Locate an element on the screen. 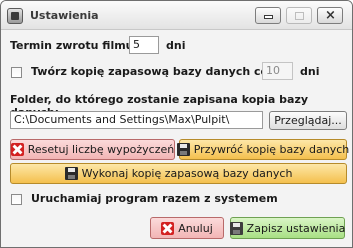 Image resolution: width=353 pixels, height=248 pixels. cancel-label: Anuluj is located at coordinates (195, 228).